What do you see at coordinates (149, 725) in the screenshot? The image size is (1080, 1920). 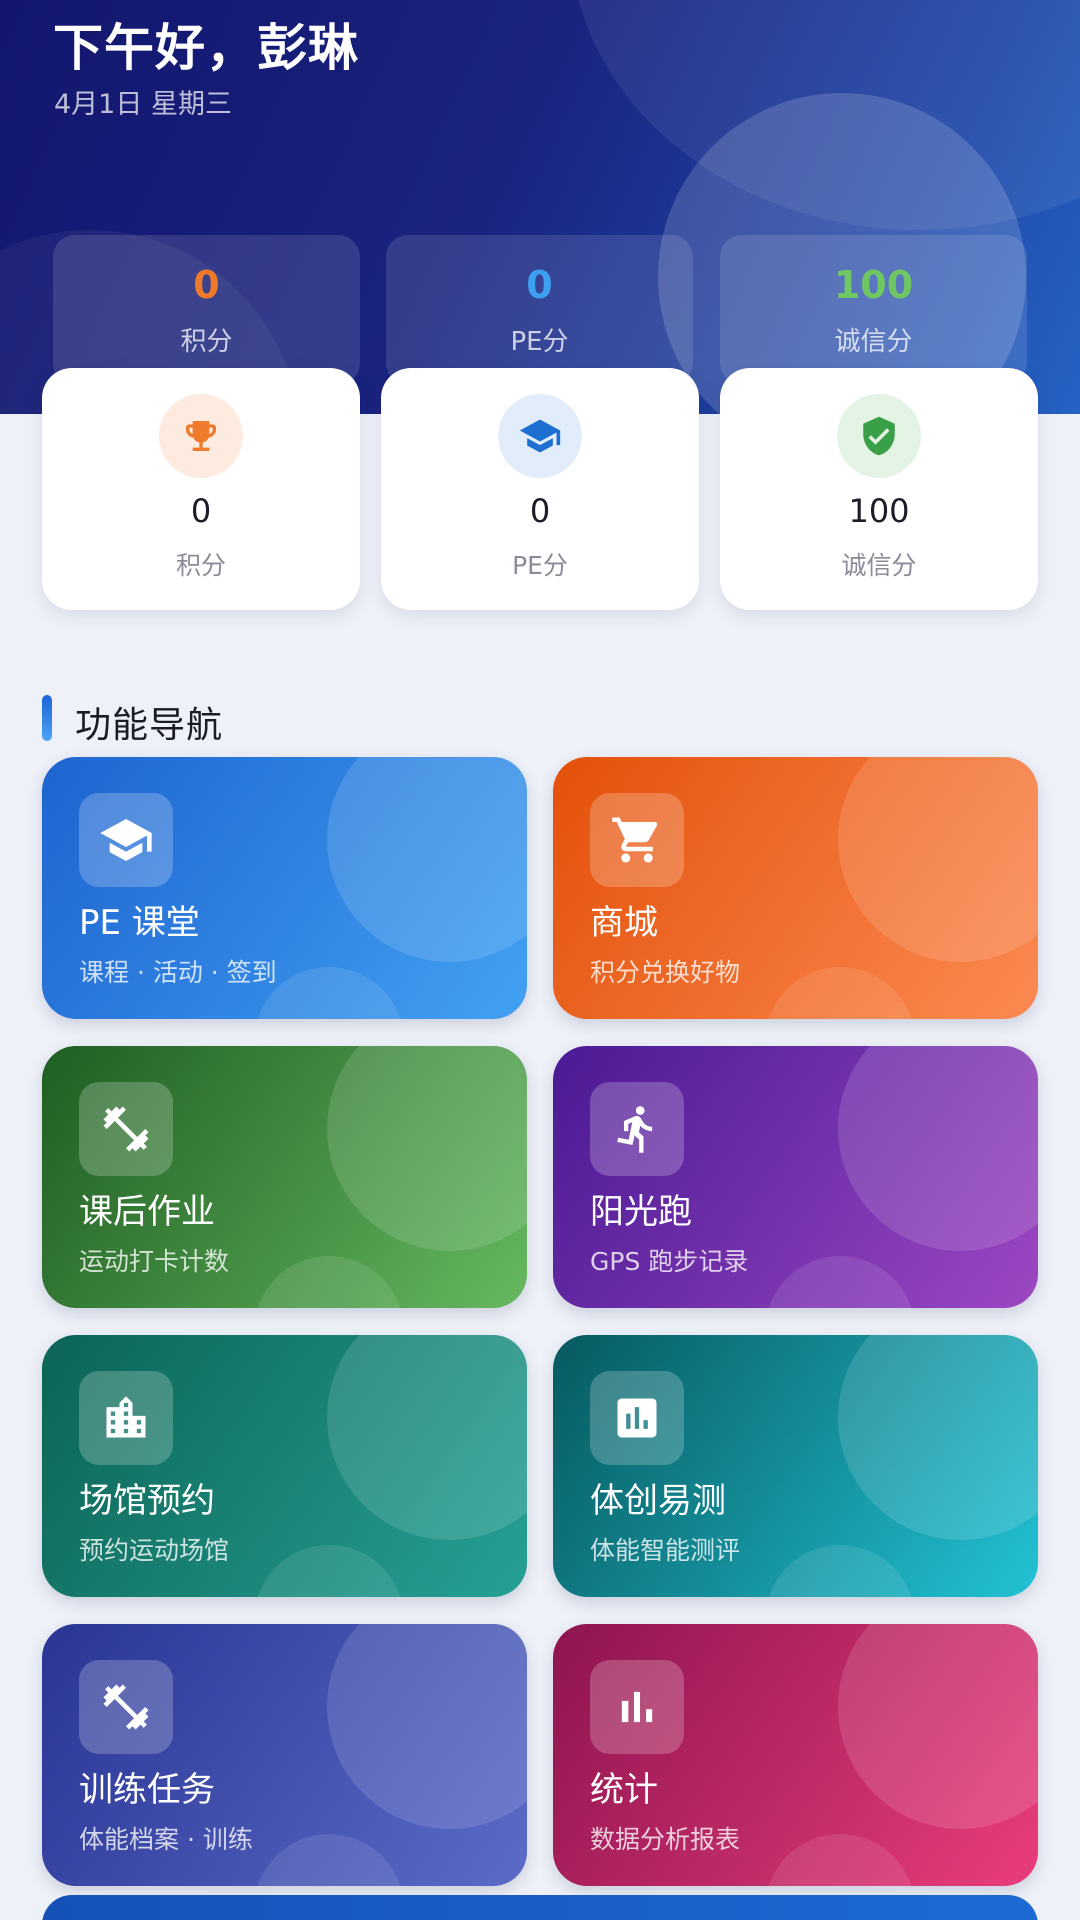 I see `section-title: 功能导航` at bounding box center [149, 725].